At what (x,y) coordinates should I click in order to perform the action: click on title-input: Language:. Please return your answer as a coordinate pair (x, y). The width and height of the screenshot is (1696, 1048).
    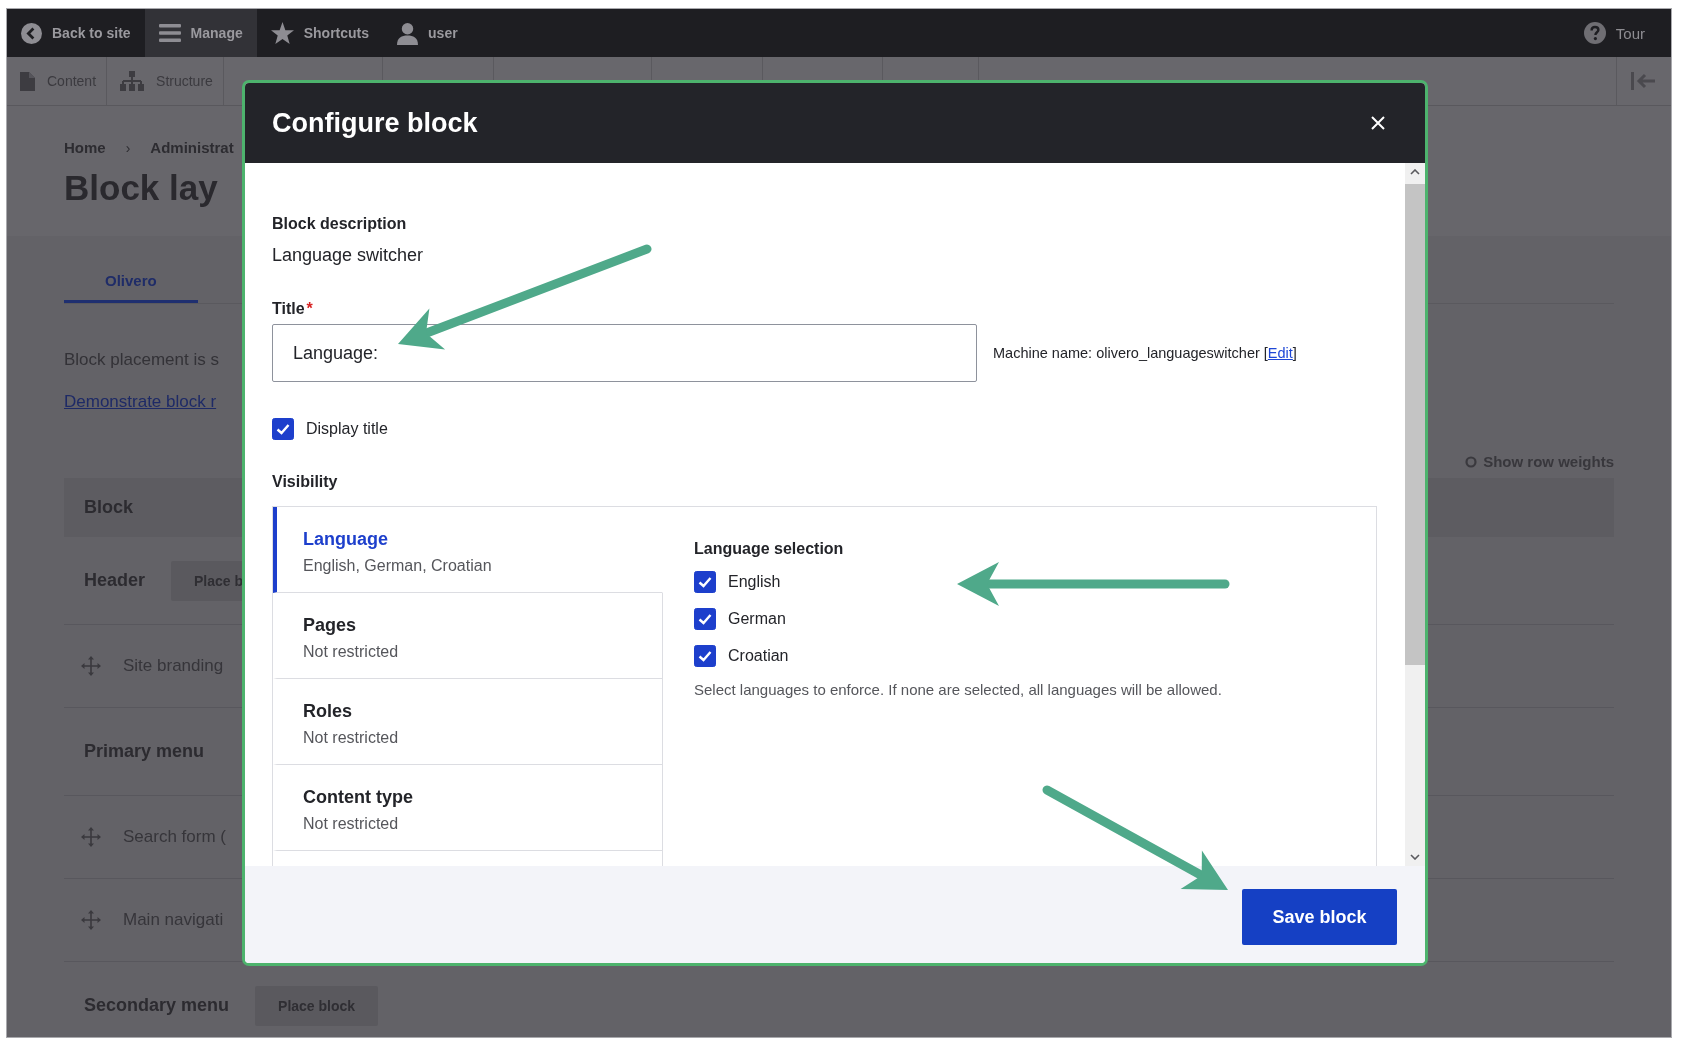
    Looking at the image, I should click on (624, 353).